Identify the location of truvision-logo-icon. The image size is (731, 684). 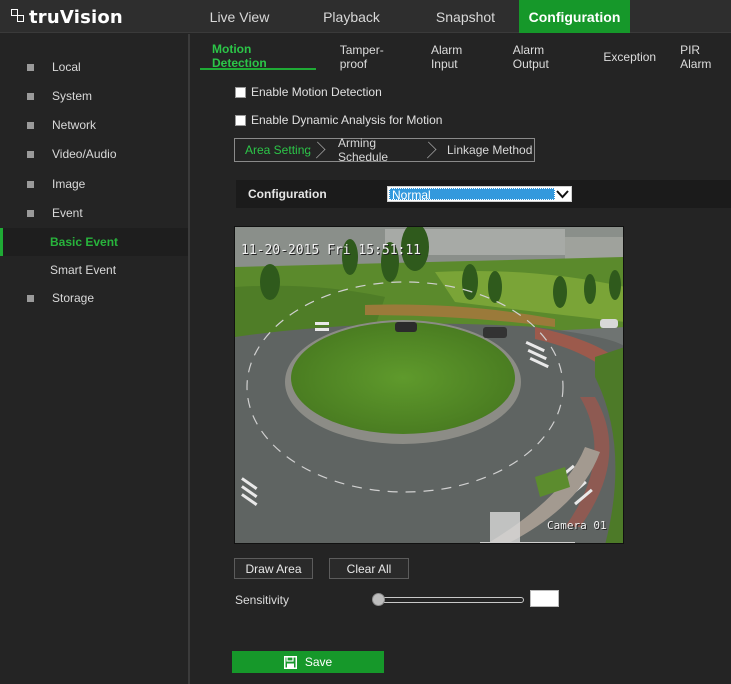
(19, 17).